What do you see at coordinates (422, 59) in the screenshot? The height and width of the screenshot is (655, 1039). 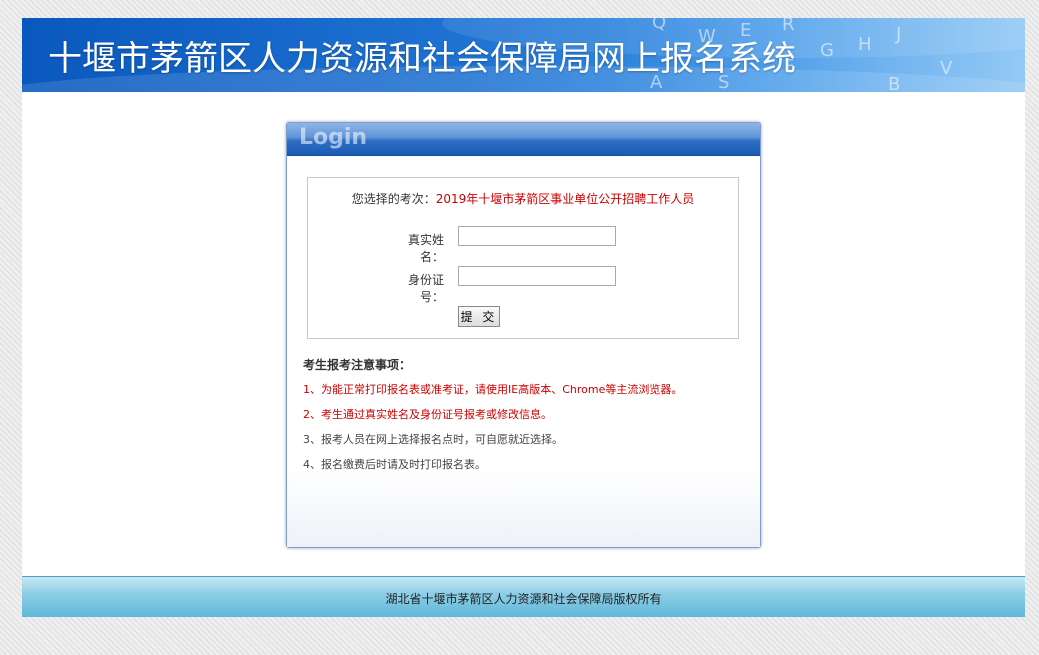 I see `site-title: 十堰市茅箭区人力资源和社会保障局网上报名系统` at bounding box center [422, 59].